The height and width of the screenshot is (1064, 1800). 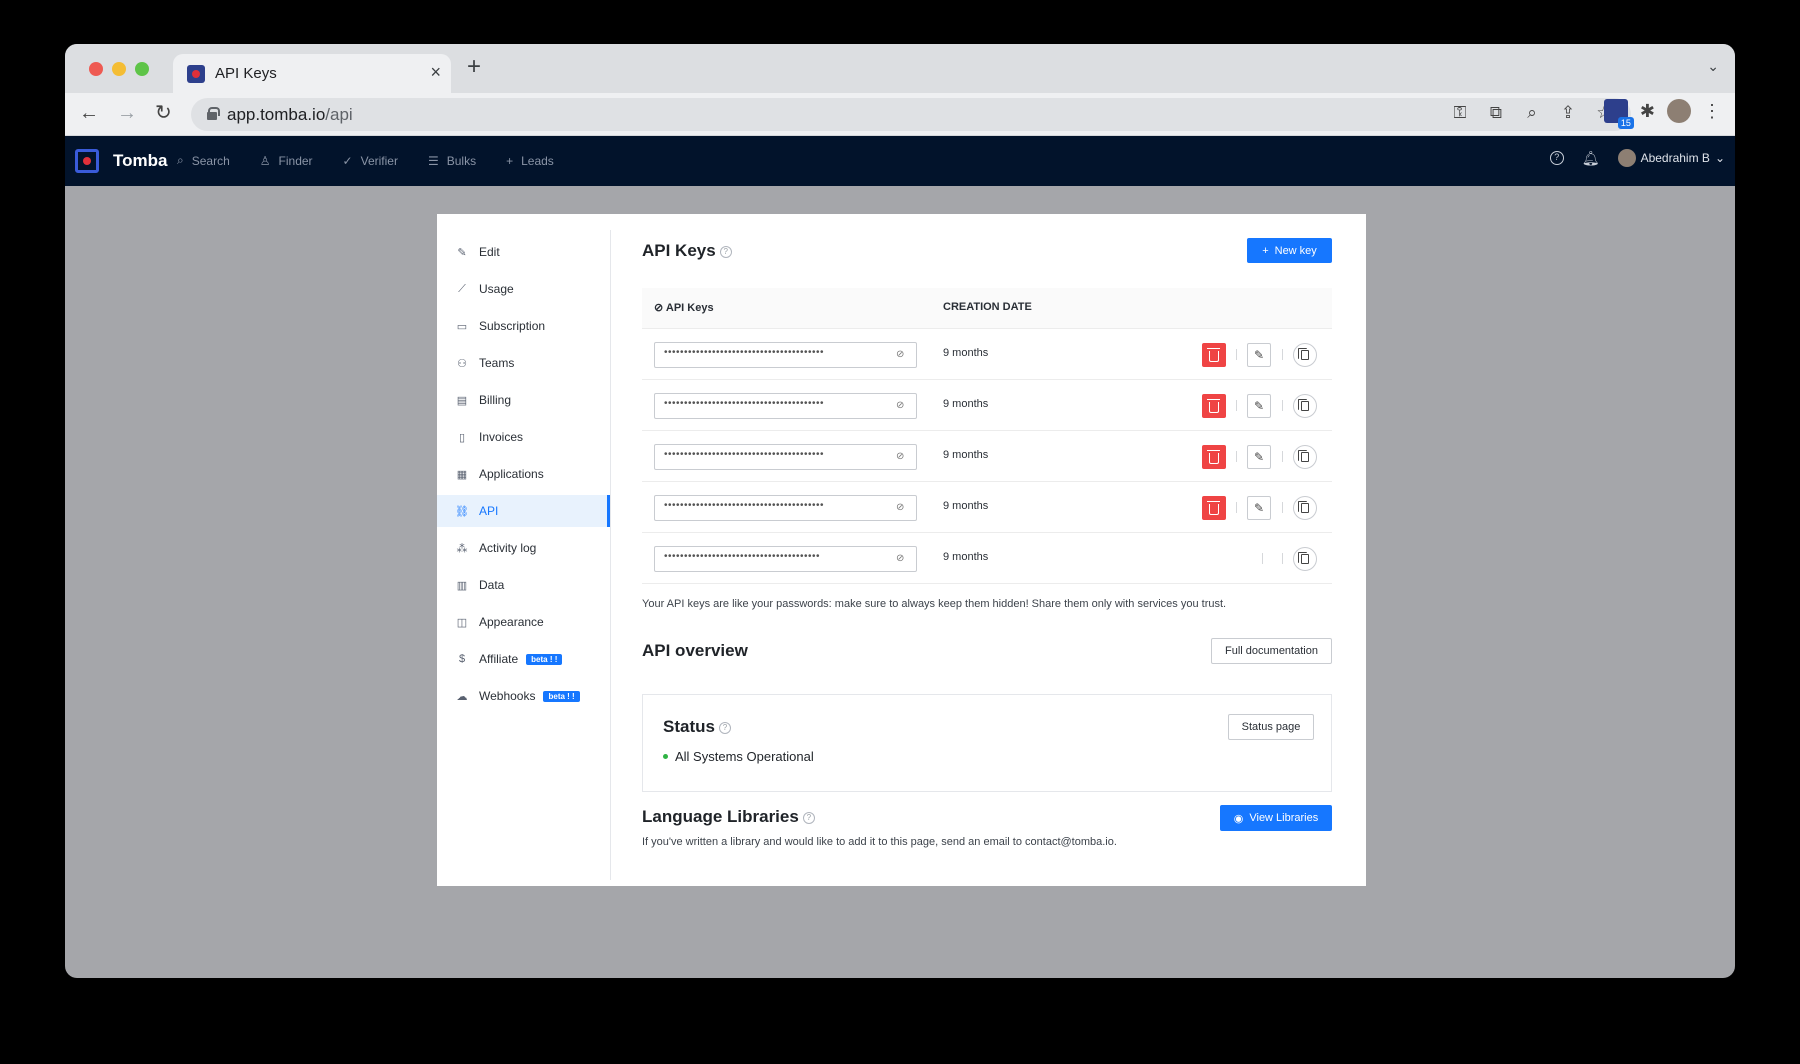 What do you see at coordinates (474, 67) in the screenshot?
I see `new-tab-button: +` at bounding box center [474, 67].